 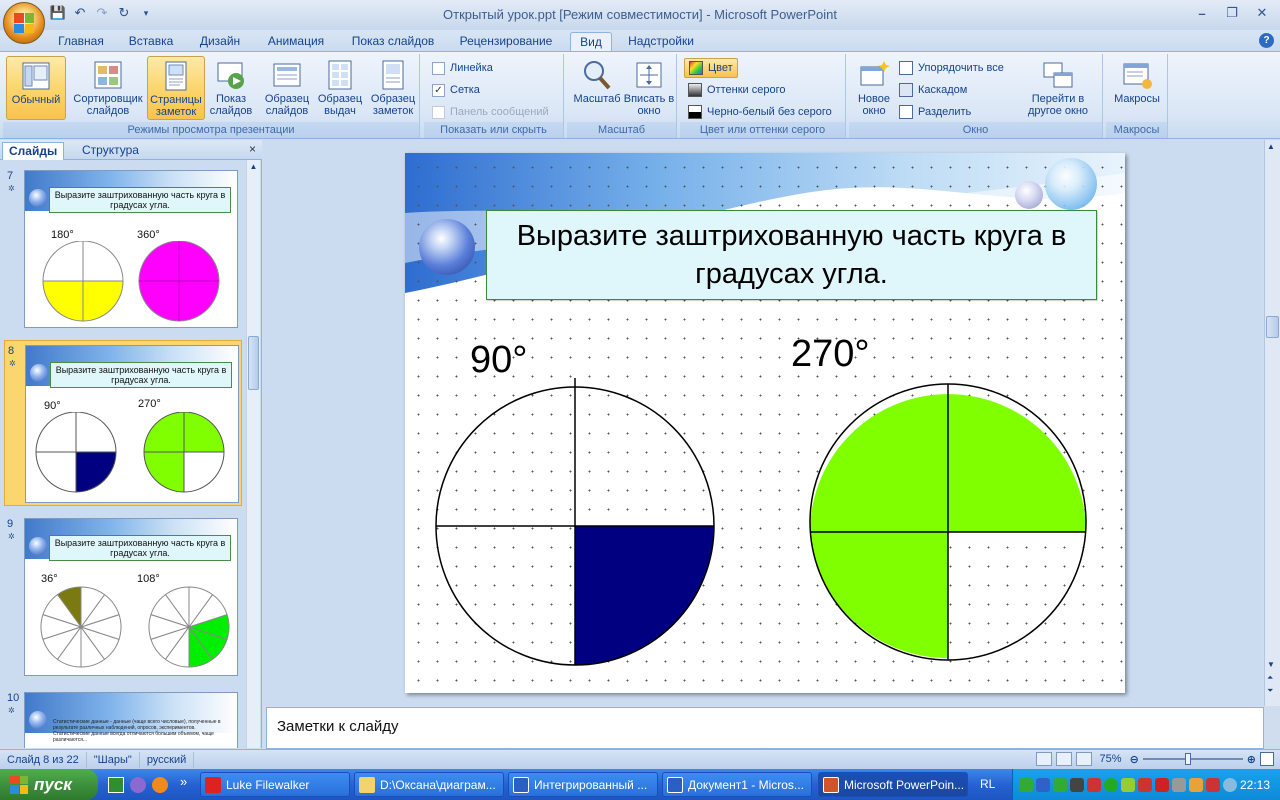 I want to click on zoom-out-icon: ⊖, so click(x=1134, y=759).